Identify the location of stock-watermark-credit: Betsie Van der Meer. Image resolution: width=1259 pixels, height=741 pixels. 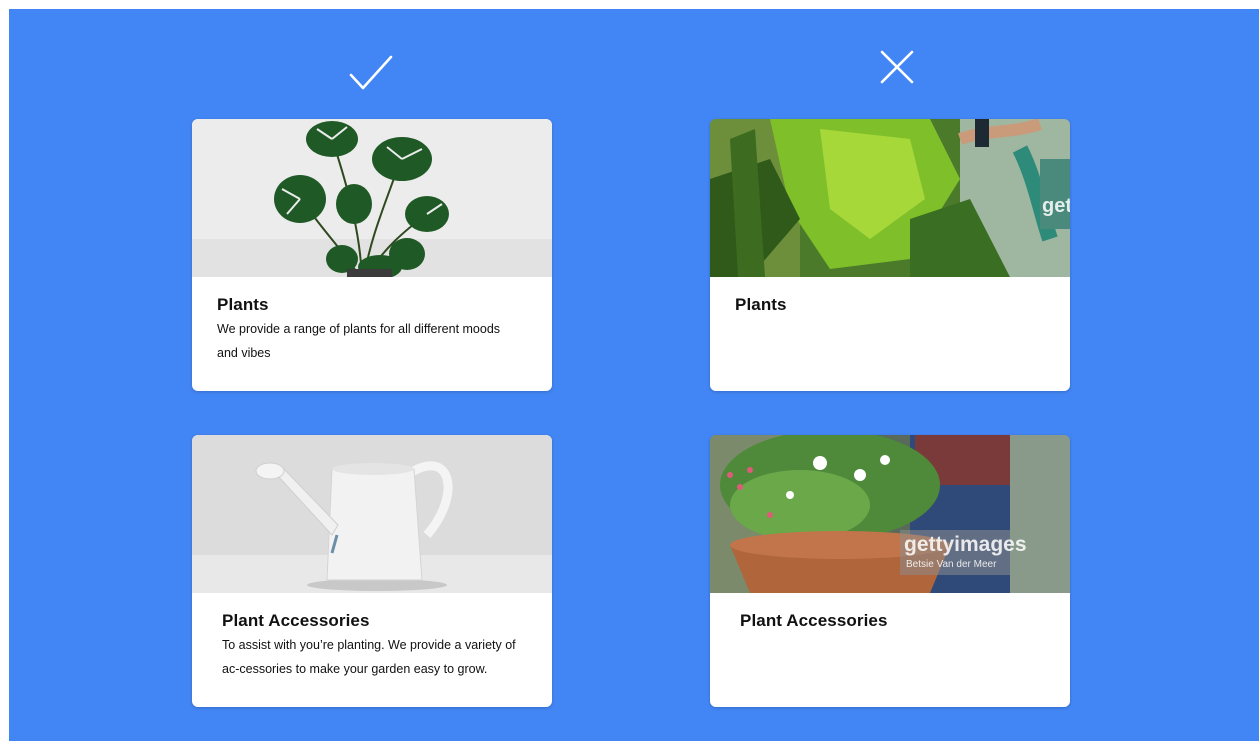
(951, 564).